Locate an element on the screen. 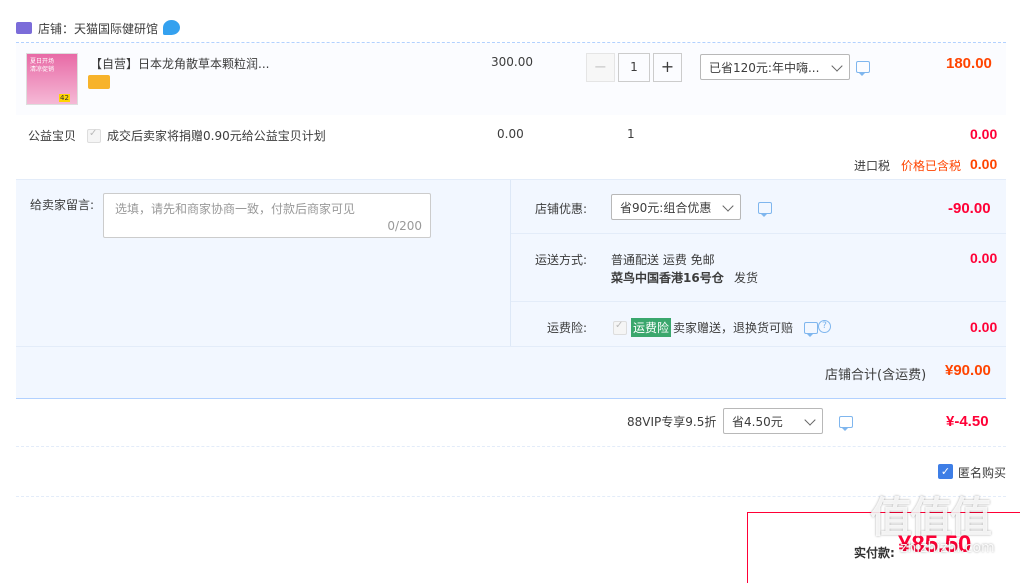 The height and width of the screenshot is (583, 1020). decrease-button: − is located at coordinates (600, 67).